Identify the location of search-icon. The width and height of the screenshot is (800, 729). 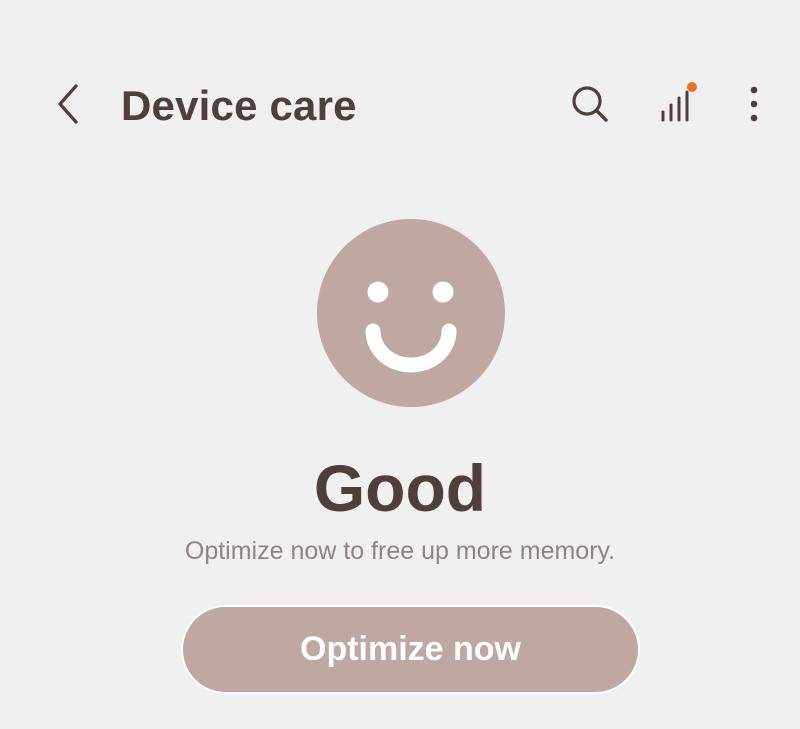
(590, 104).